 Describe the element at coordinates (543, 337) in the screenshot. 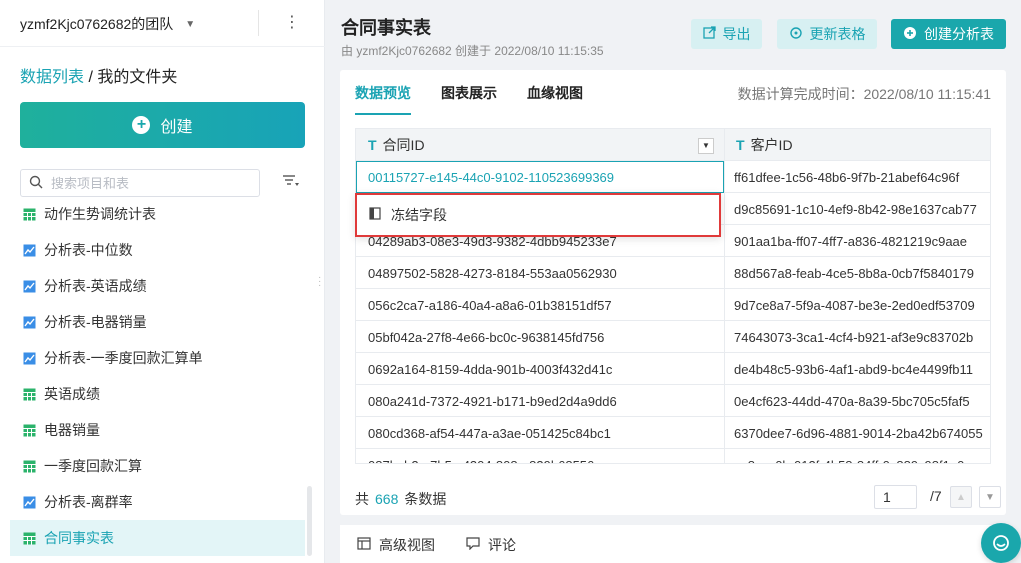

I see `cell-contract-id: 05bf042a-27f8-4e66-bc0c-9638145fd756` at that location.